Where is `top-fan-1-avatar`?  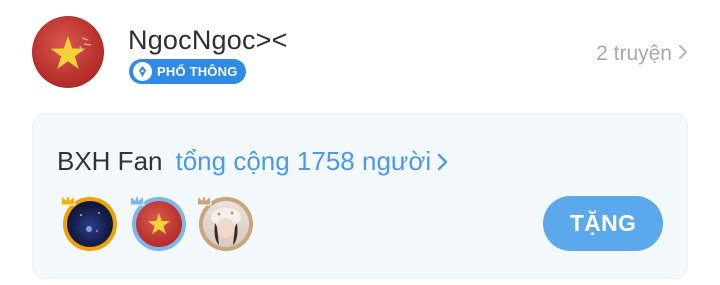
top-fan-1-avatar is located at coordinates (88, 221).